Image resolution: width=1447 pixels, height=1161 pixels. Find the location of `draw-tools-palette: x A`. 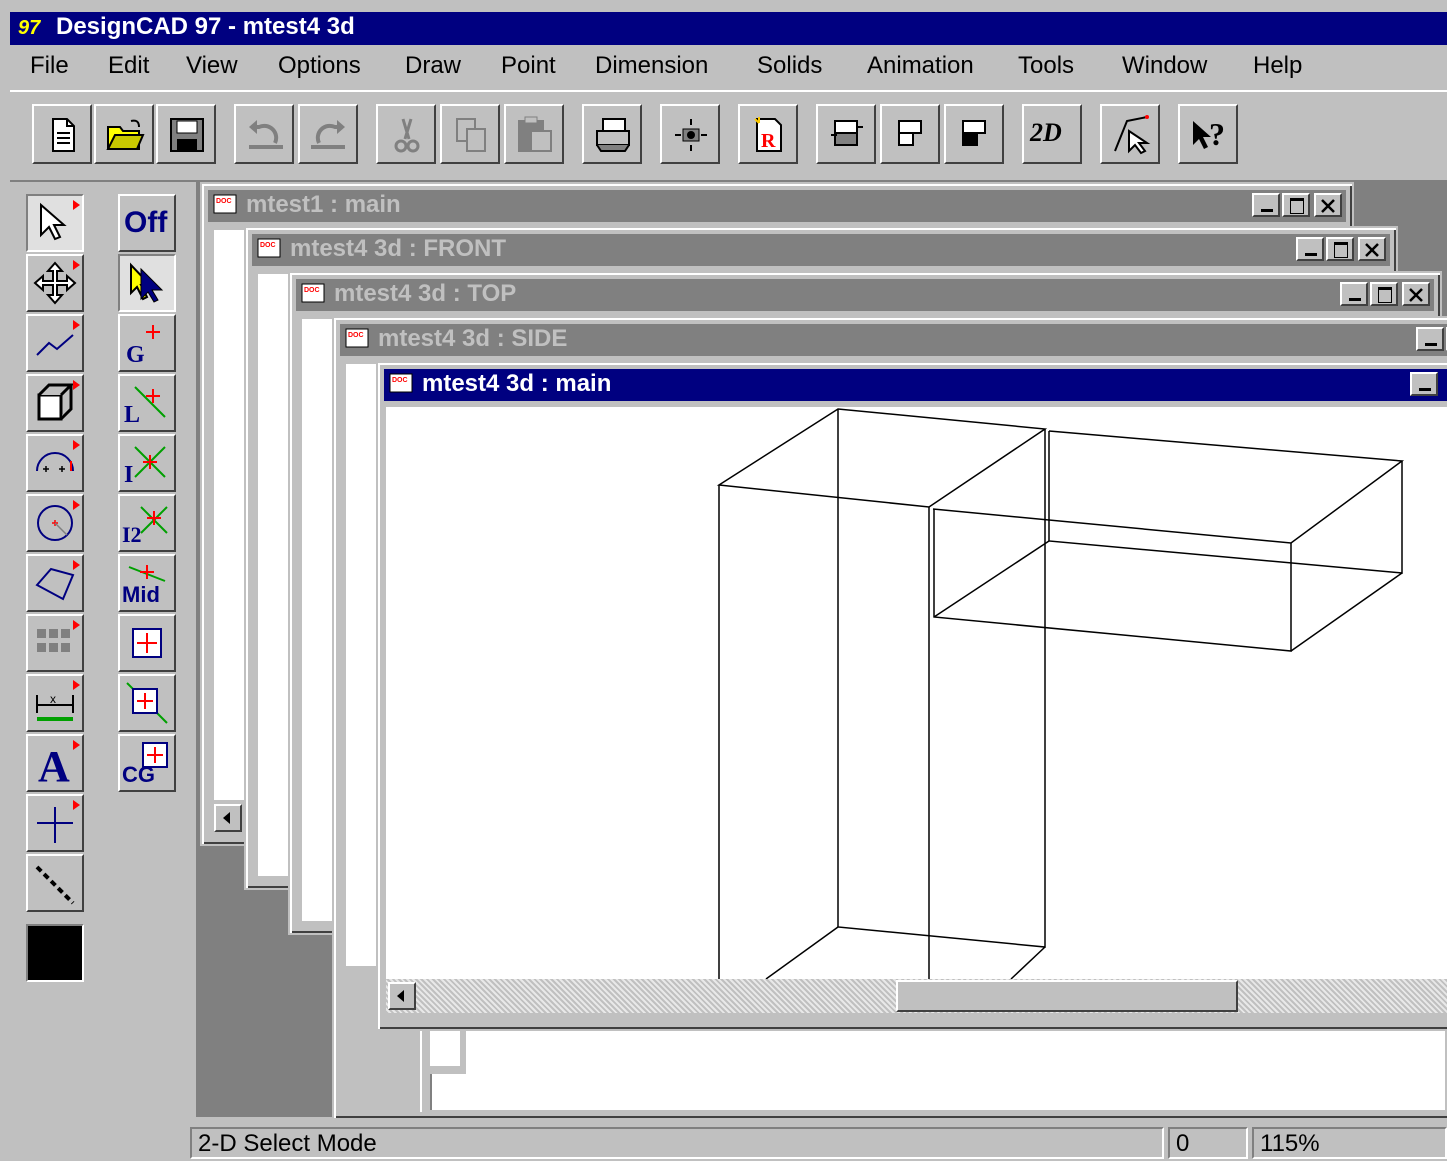

draw-tools-palette: x A is located at coordinates (58, 596).